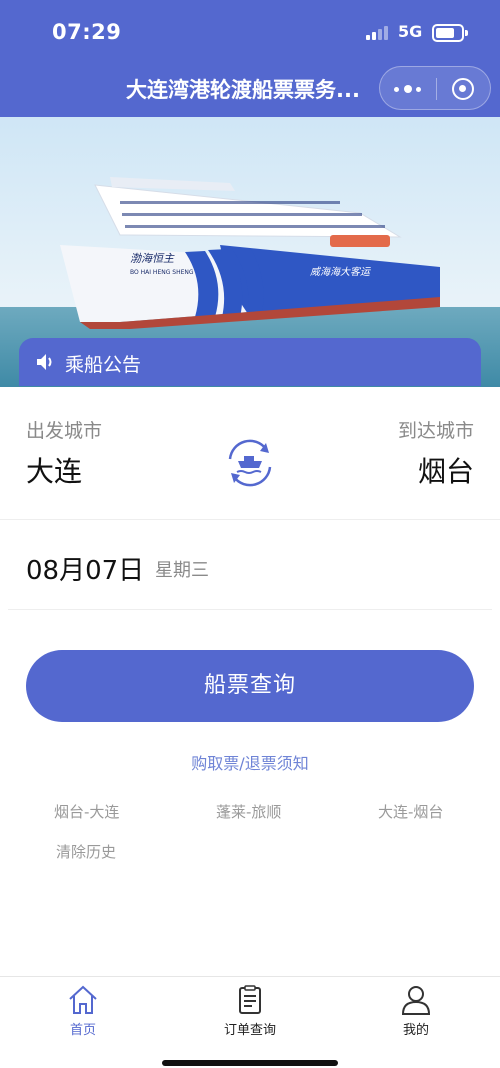 The width and height of the screenshot is (500, 1068). What do you see at coordinates (416, 1000) in the screenshot?
I see `user-icon` at bounding box center [416, 1000].